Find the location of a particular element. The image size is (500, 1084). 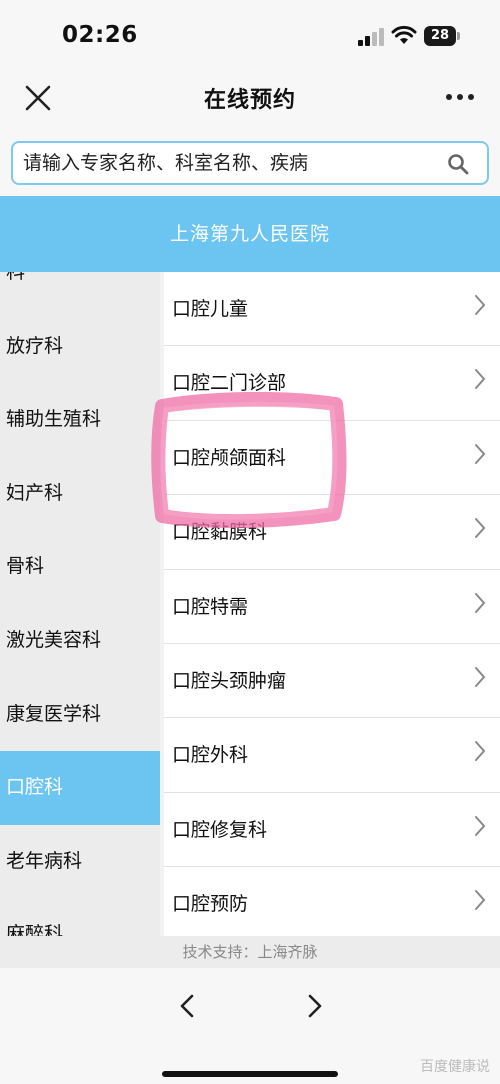

sub-department-label: 口腔黏膜科 is located at coordinates (220, 532).